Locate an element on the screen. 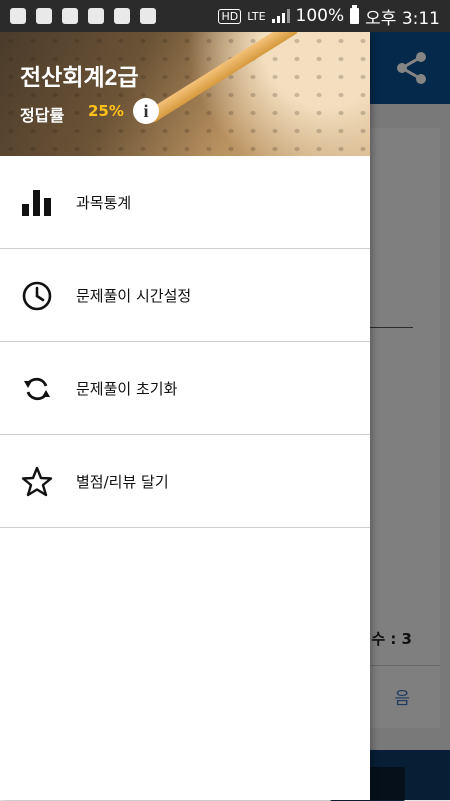 This screenshot has height=801, width=450. menu-label: 별점/리뷰 달기 is located at coordinates (122, 482).